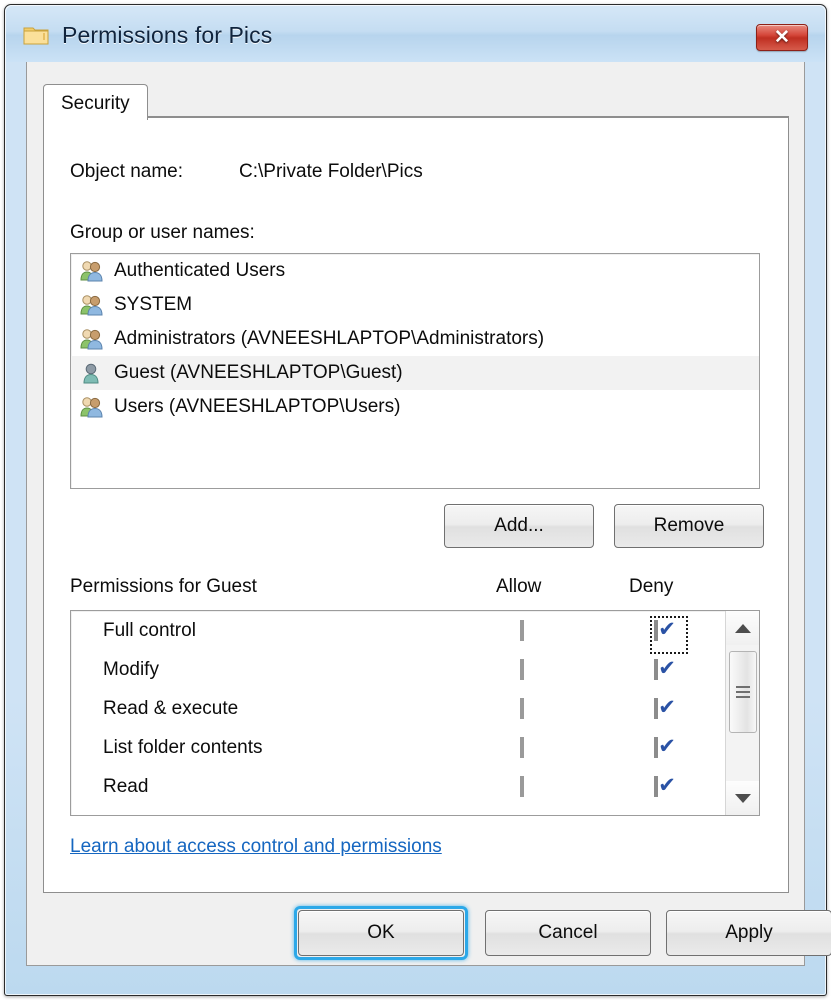  I want to click on allow-column-header: Allow, so click(519, 586).